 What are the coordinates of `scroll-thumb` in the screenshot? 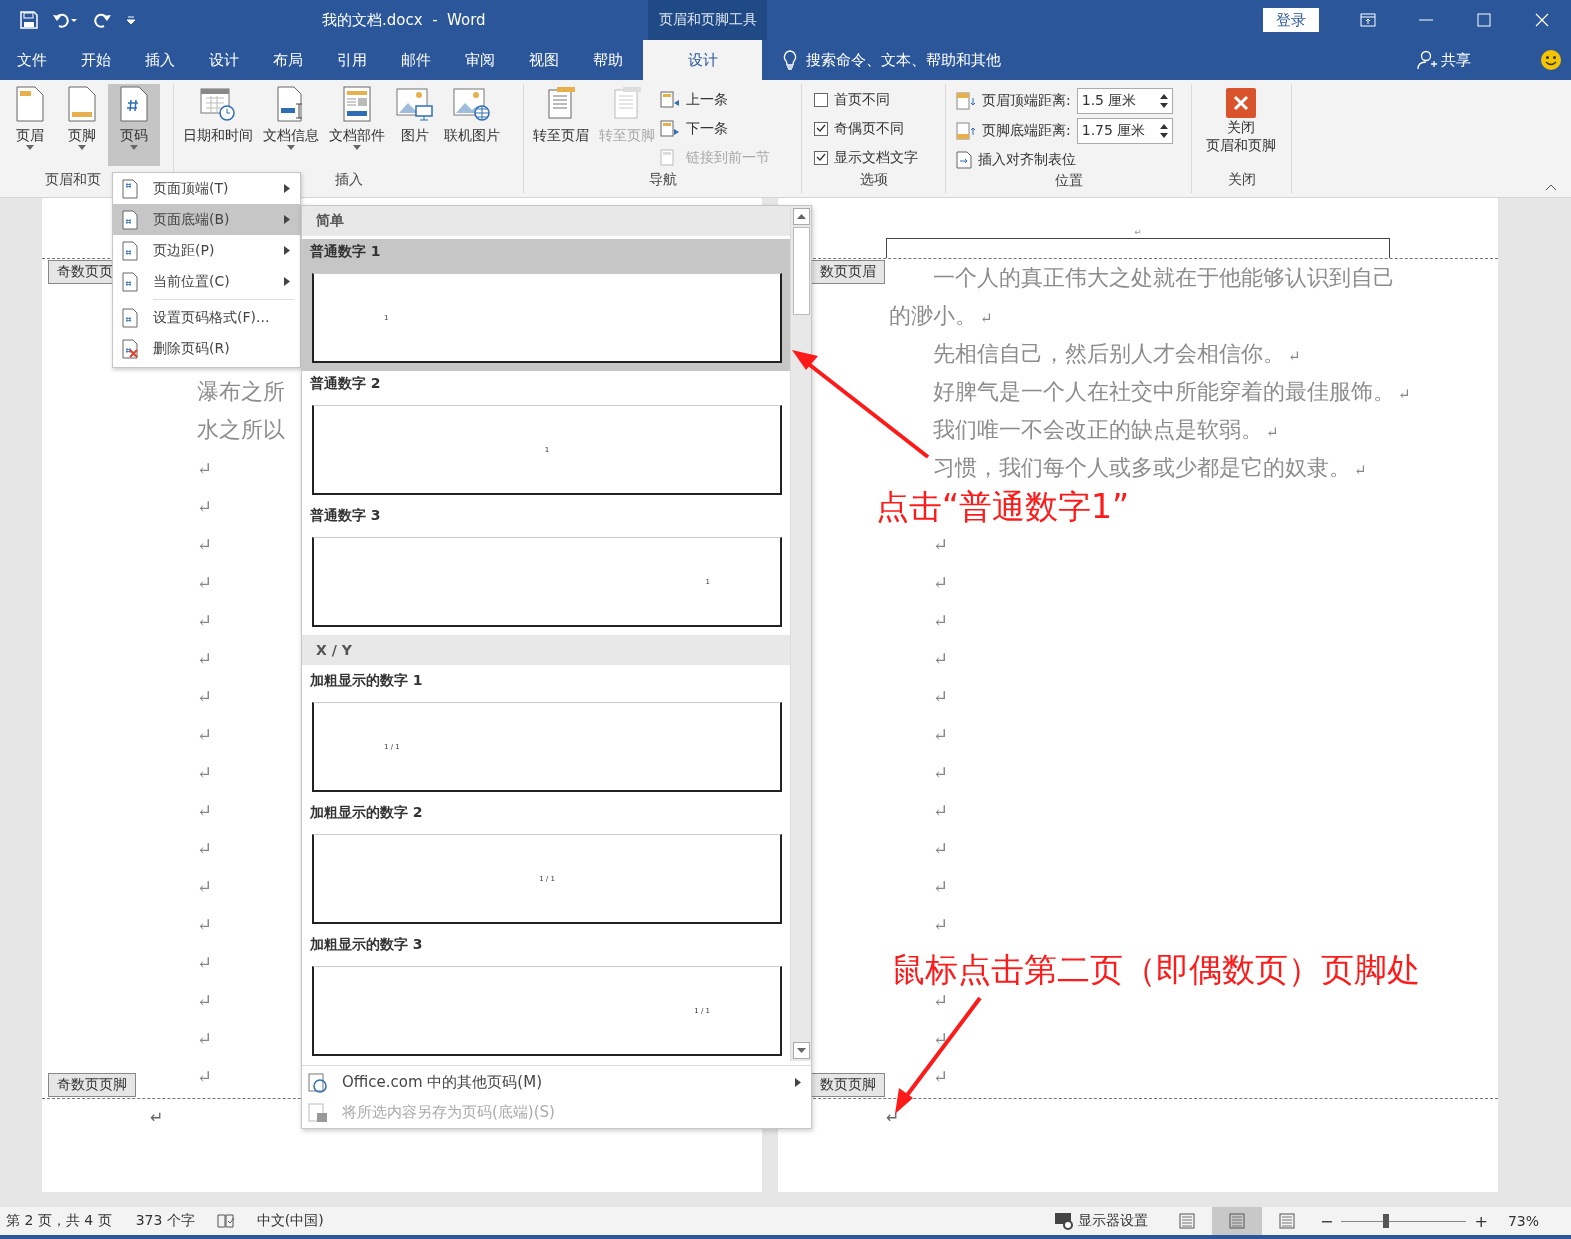 It's located at (801, 271).